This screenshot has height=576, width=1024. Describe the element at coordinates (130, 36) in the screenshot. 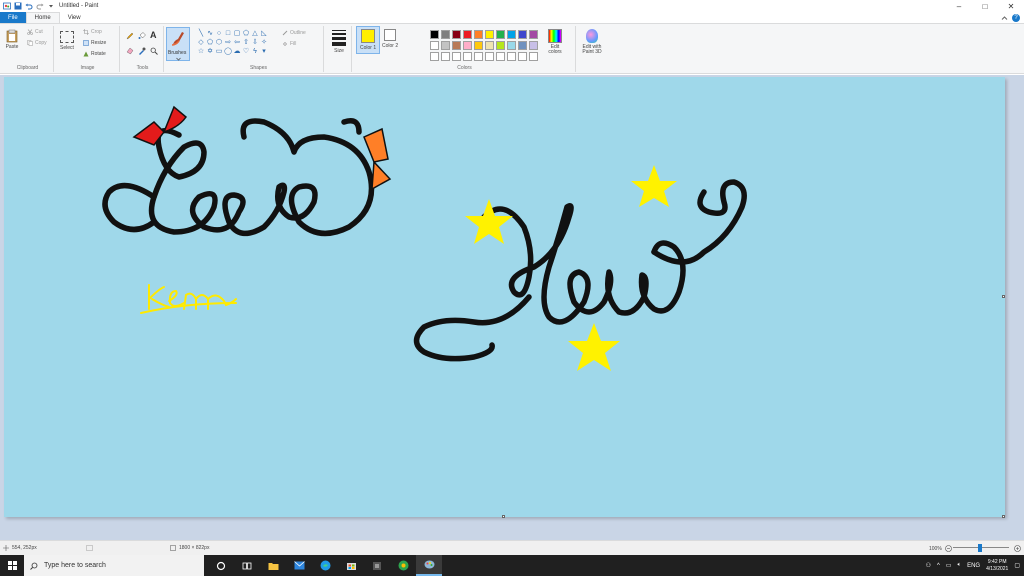

I see `pencil-icon` at that location.